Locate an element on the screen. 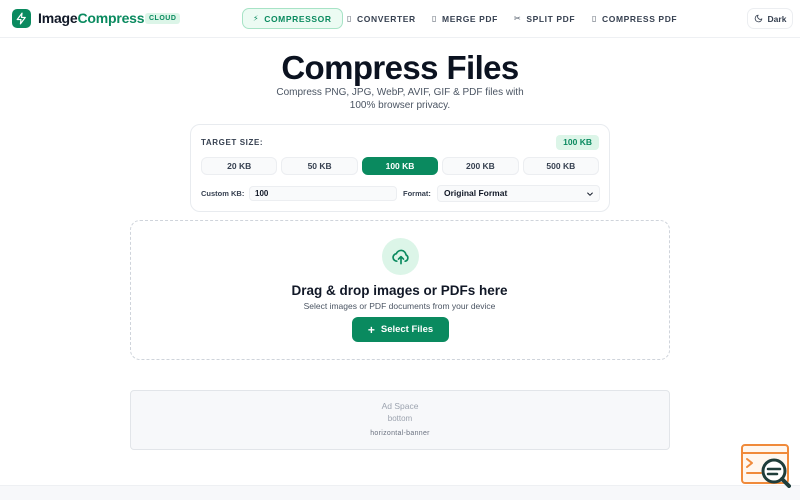 This screenshot has height=500, width=800. upload-cloud-icon is located at coordinates (400, 256).